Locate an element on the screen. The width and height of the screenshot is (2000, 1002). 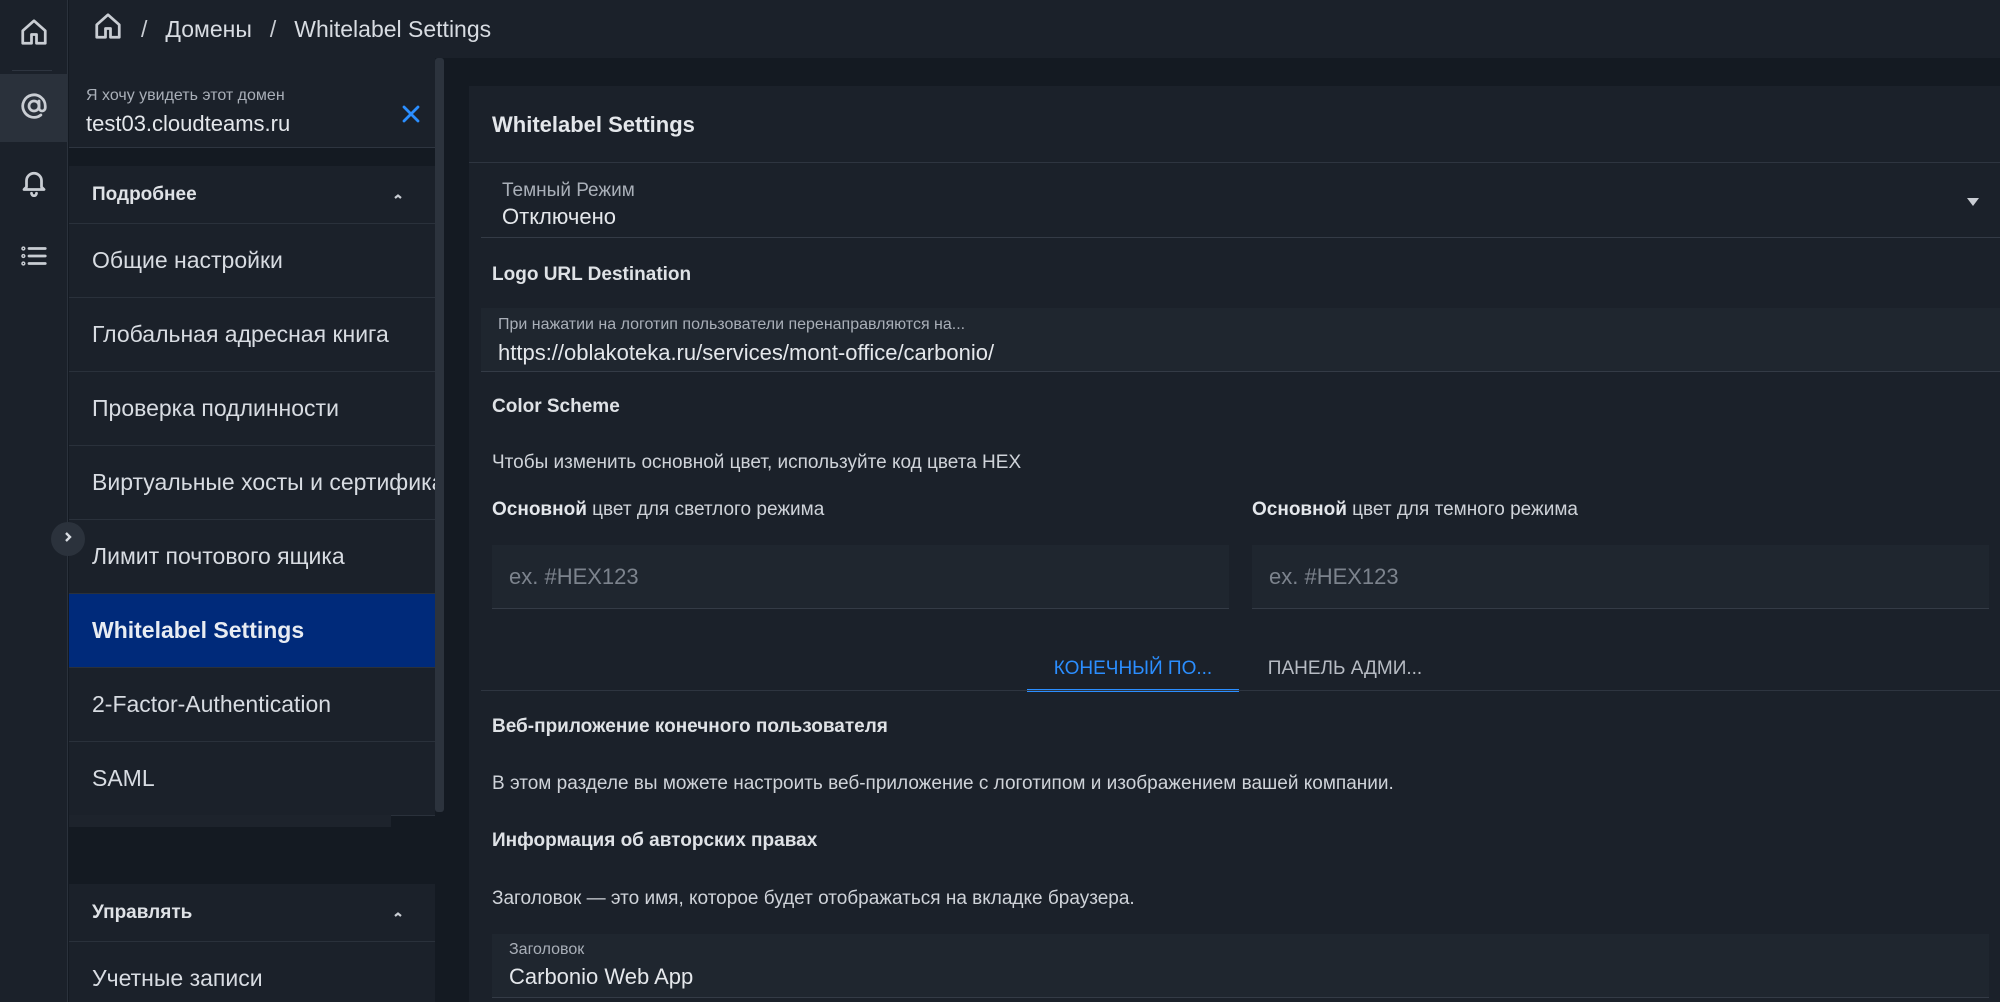
list-icon is located at coordinates (34, 258).